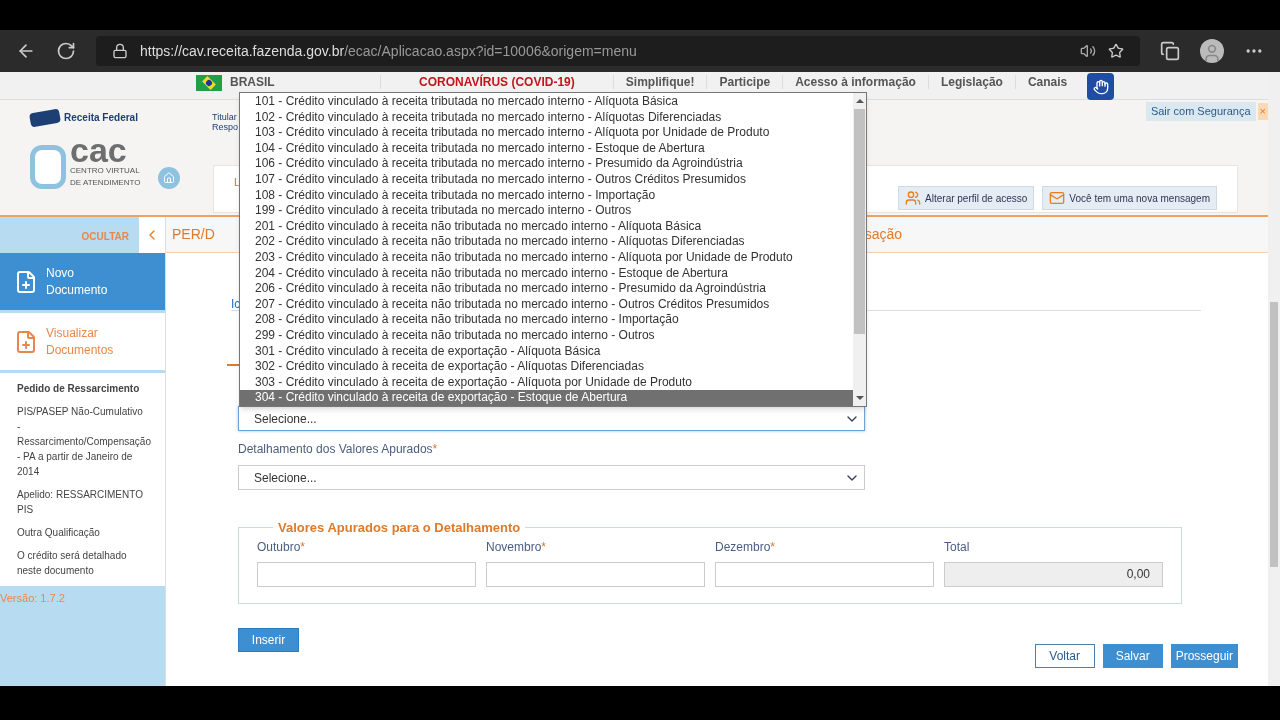 The image size is (1280, 720). I want to click on favorite-icon, so click(1116, 51).